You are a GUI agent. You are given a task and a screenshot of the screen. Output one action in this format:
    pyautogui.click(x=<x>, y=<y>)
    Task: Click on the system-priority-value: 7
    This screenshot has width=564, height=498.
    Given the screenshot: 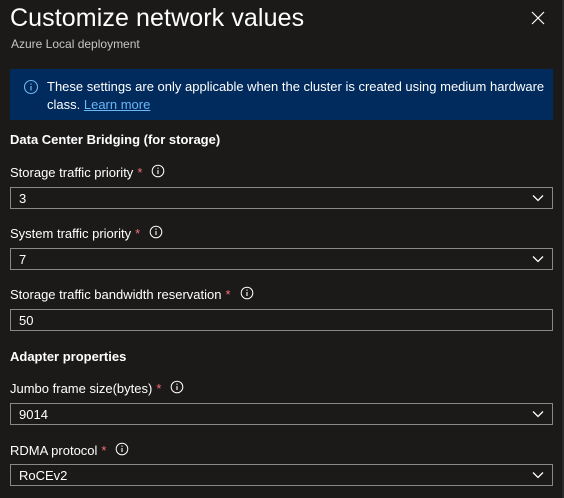 What is the action you would take?
    pyautogui.click(x=23, y=259)
    